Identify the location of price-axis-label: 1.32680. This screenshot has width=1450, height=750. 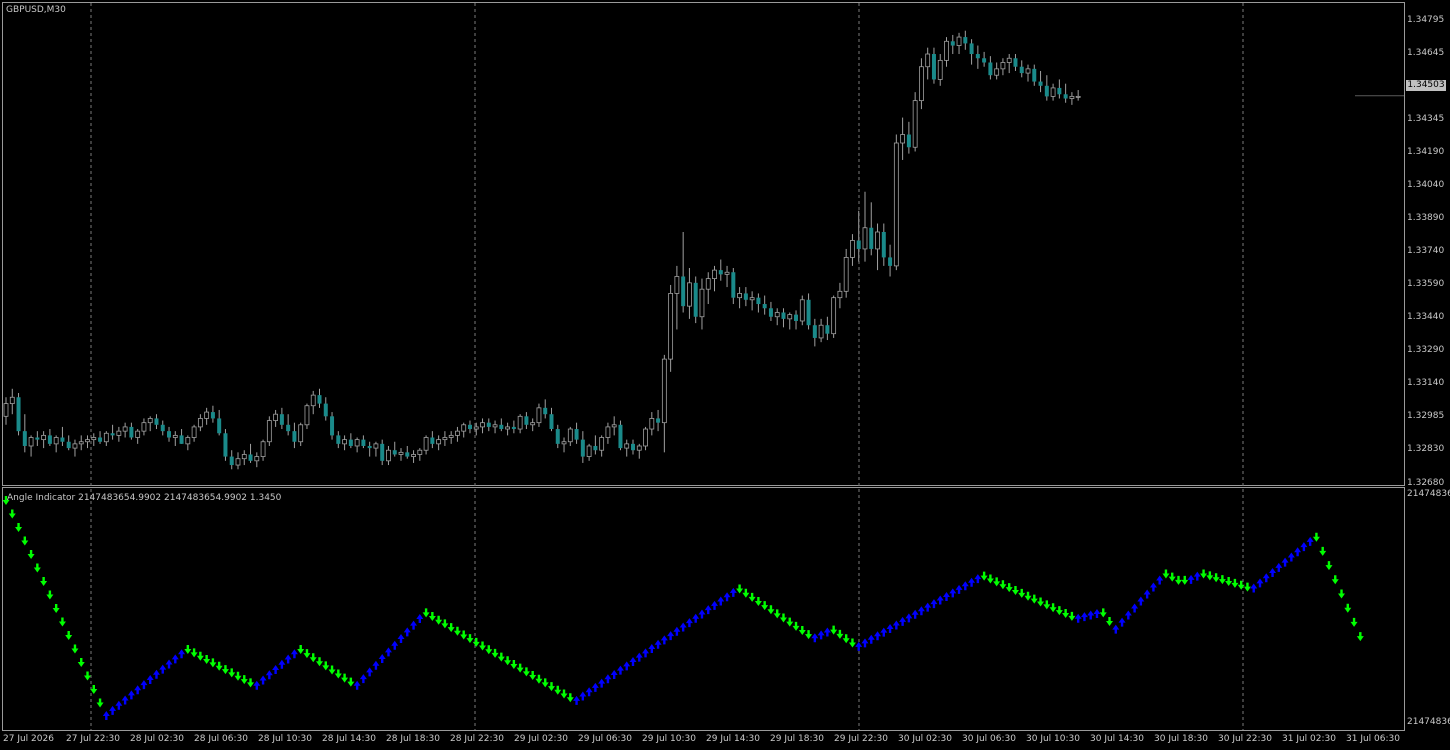
(1426, 483).